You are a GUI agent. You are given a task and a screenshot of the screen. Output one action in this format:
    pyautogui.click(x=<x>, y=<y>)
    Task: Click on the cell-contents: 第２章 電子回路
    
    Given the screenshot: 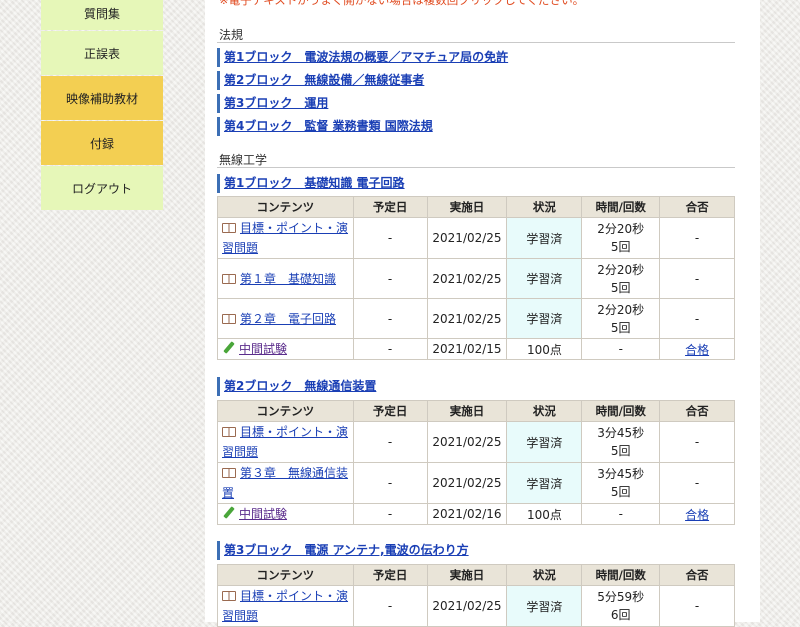 What is the action you would take?
    pyautogui.click(x=285, y=318)
    